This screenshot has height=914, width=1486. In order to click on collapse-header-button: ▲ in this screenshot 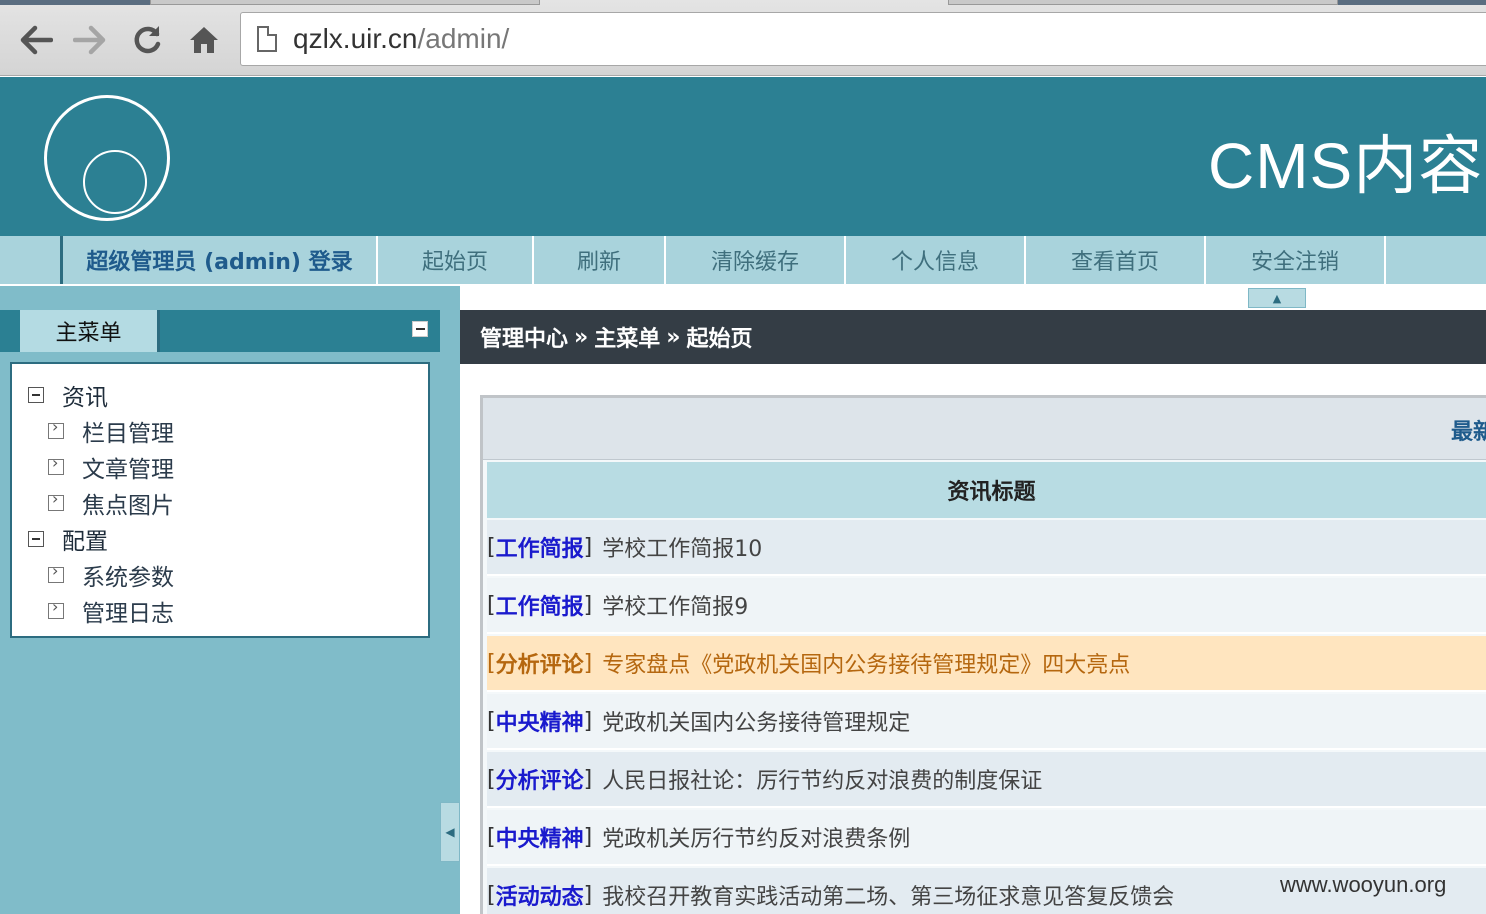, I will do `click(1277, 298)`.